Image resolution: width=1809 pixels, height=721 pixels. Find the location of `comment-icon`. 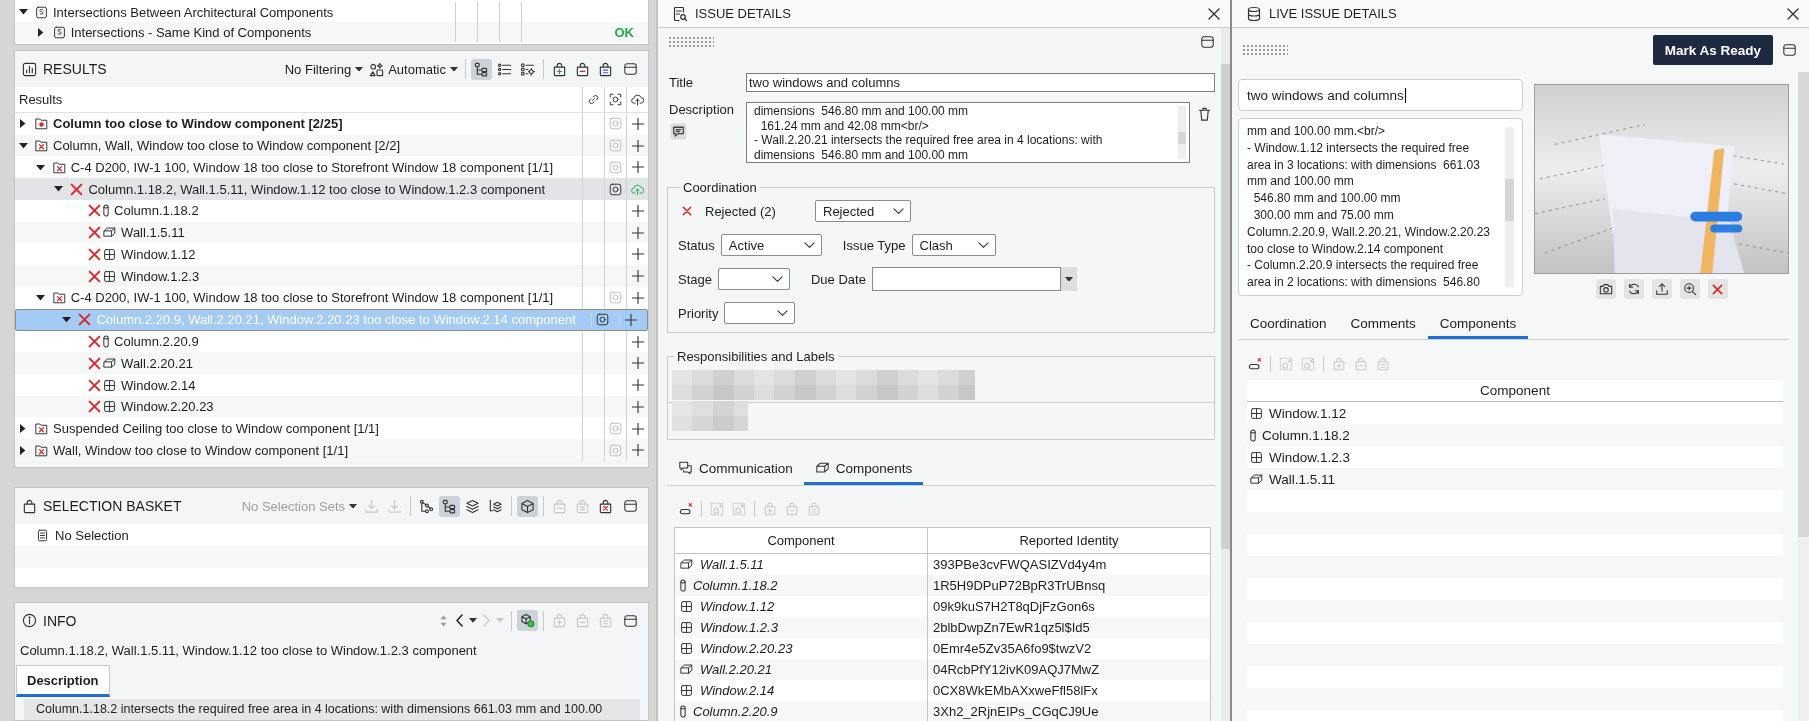

comment-icon is located at coordinates (678, 131).